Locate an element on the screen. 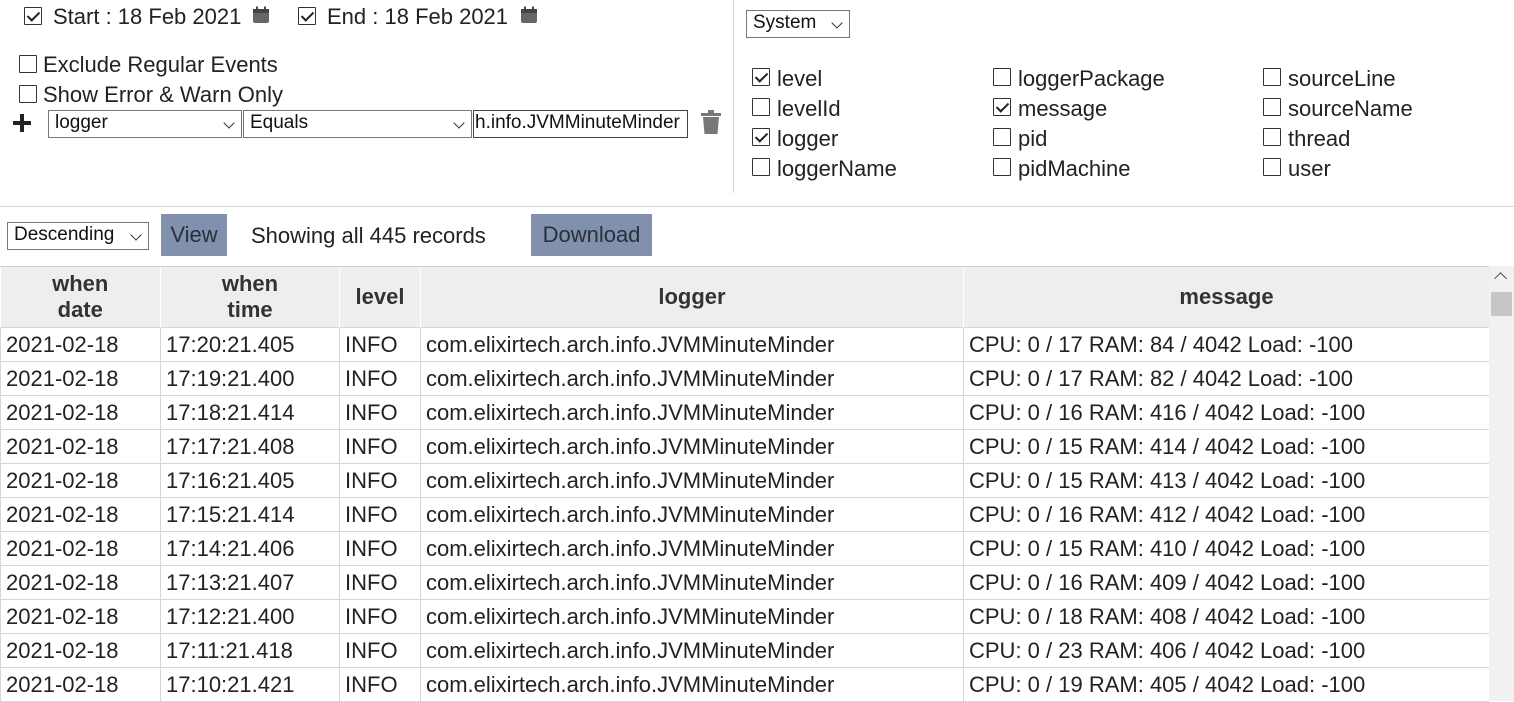 Image resolution: width=1514 pixels, height=702 pixels. sort-order-select: Descending is located at coordinates (78, 236).